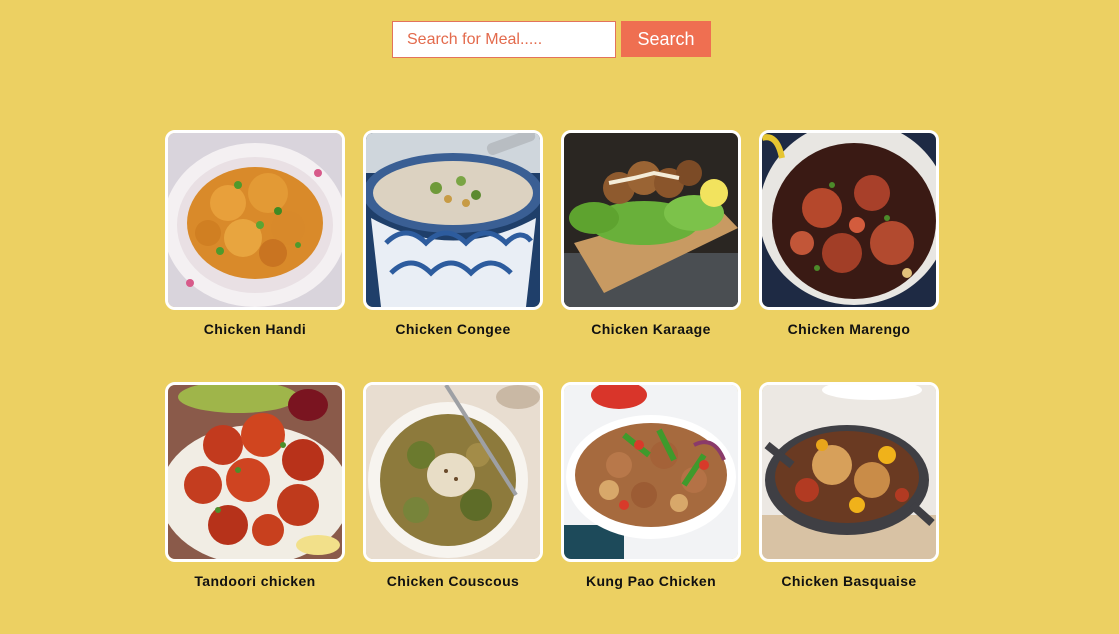 The height and width of the screenshot is (634, 1119). Describe the element at coordinates (849, 581) in the screenshot. I see `meal-title: Chicken Basquaise` at that location.